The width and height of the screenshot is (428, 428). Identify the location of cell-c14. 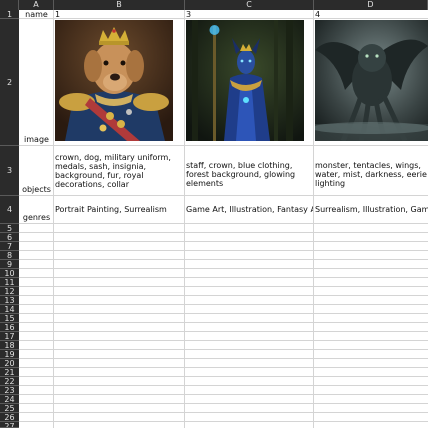
(249, 309).